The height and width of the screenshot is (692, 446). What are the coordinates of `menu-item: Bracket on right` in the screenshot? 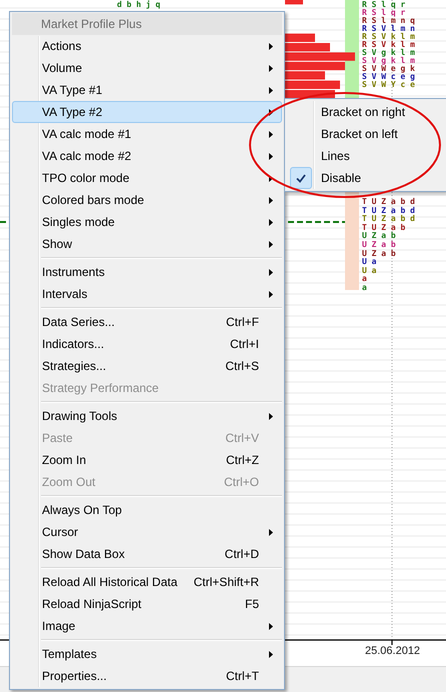 It's located at (365, 112).